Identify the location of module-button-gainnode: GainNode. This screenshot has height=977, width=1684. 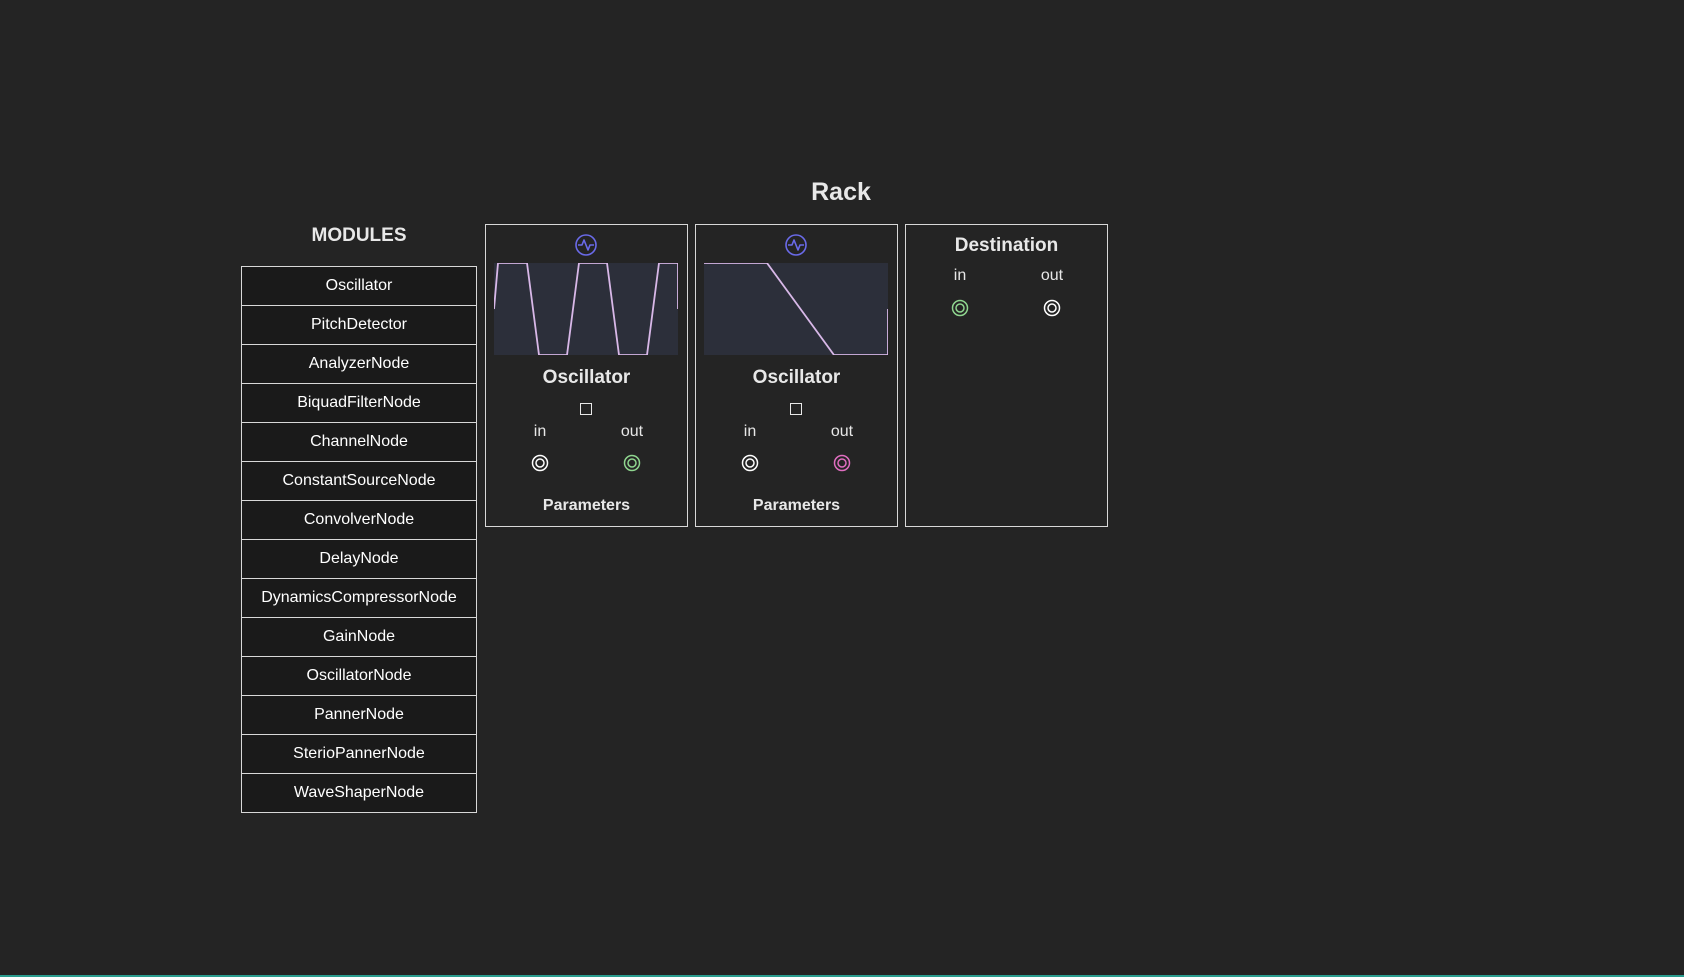
(359, 637).